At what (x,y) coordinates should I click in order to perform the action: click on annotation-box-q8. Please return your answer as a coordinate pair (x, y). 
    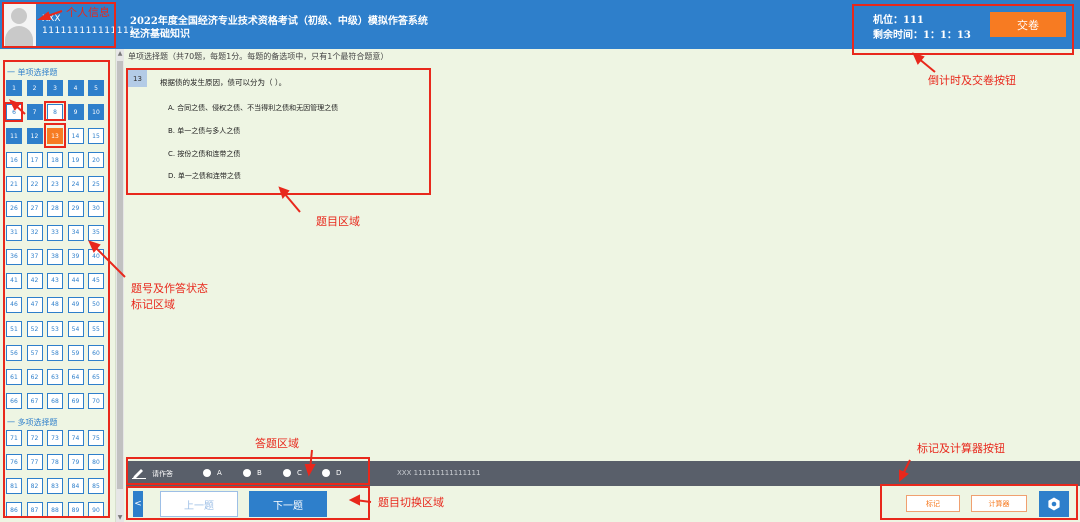
    Looking at the image, I should click on (55, 111).